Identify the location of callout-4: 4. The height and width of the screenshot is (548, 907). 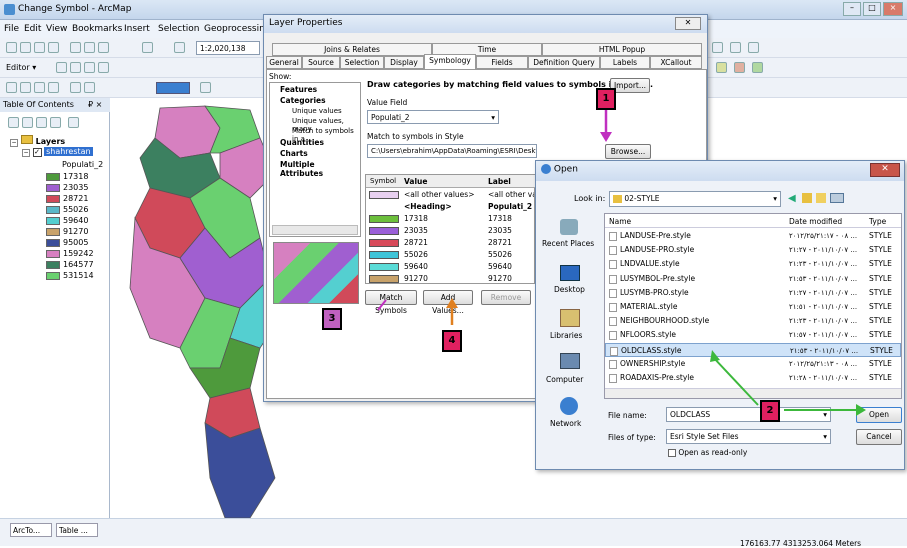
(452, 341).